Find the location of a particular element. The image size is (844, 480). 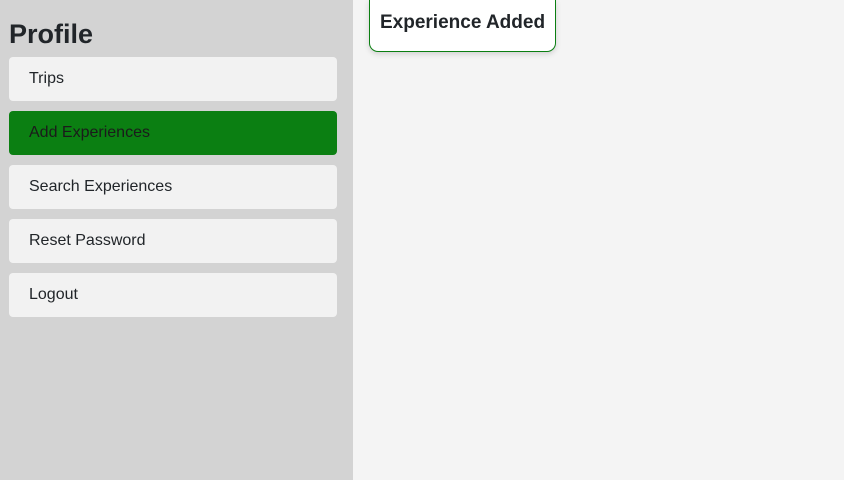

success-toast: Experience Added is located at coordinates (463, 26).